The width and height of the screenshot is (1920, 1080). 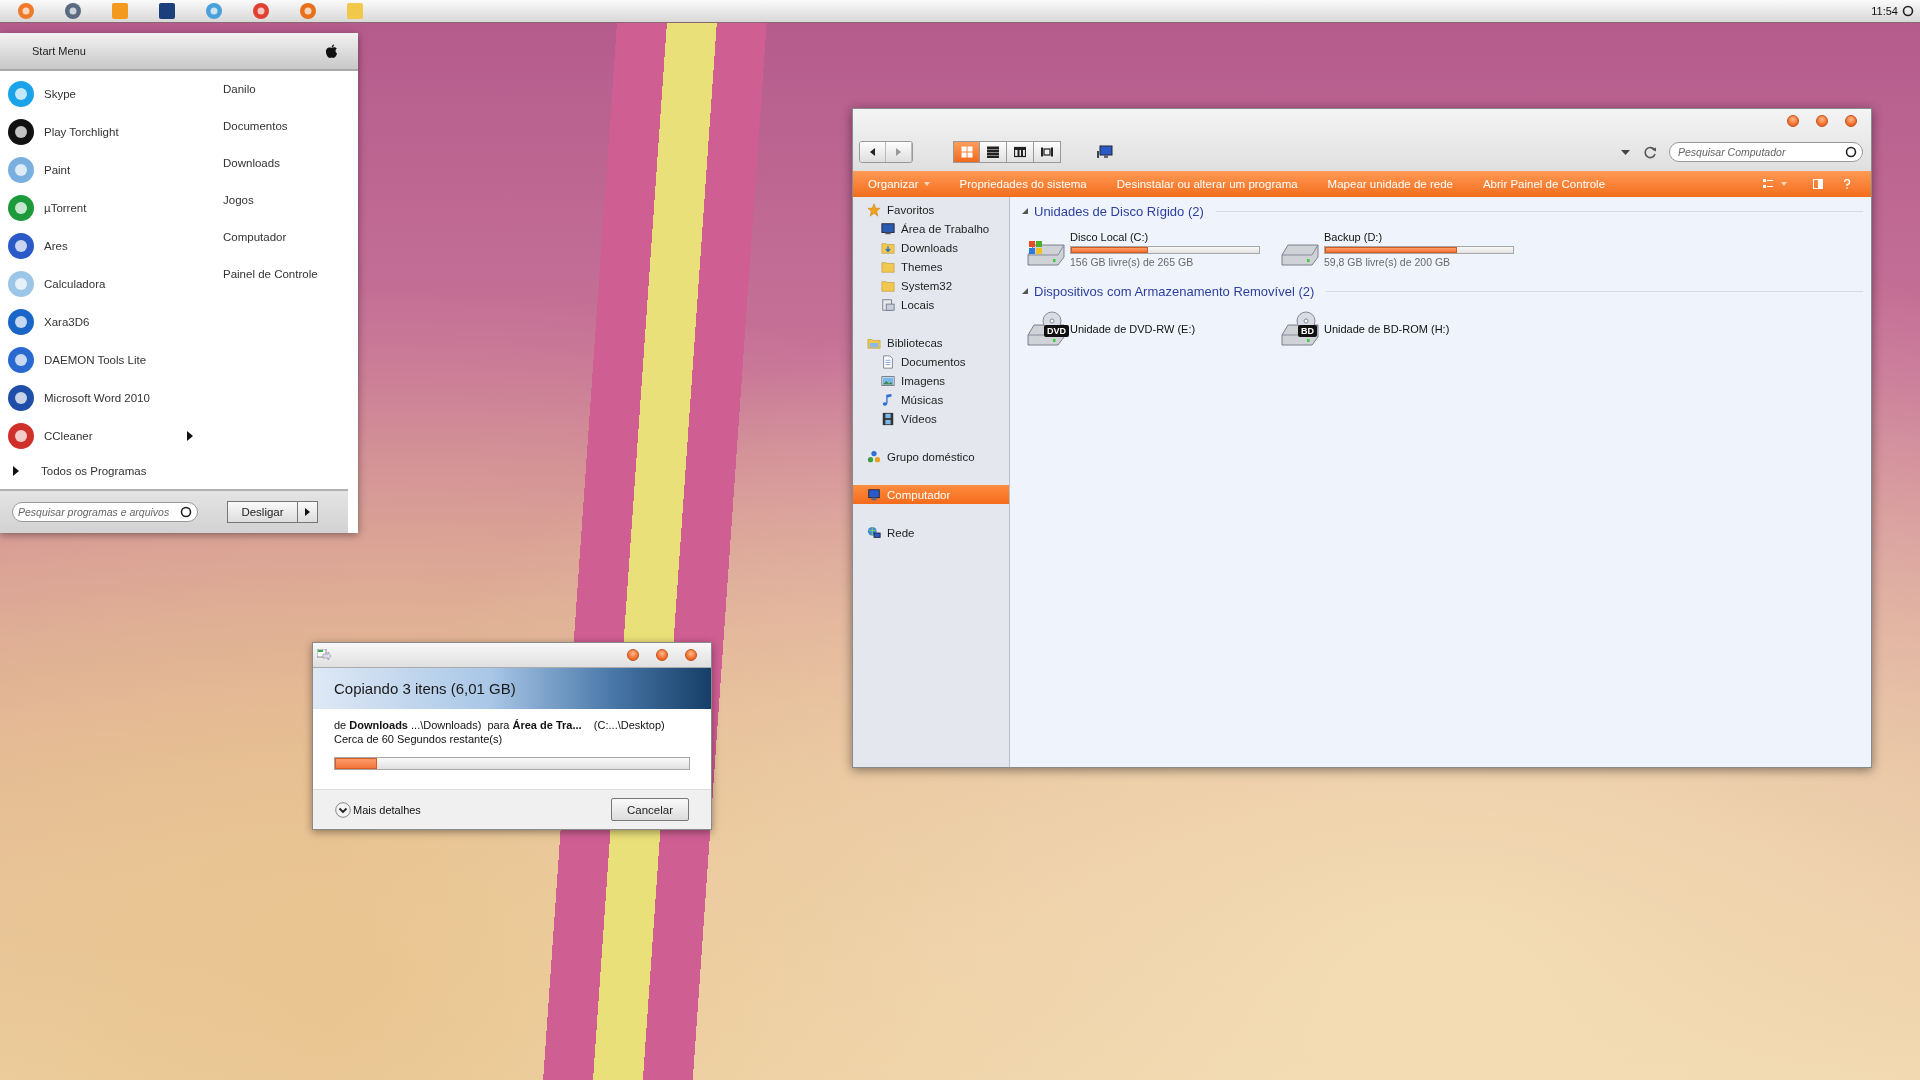 What do you see at coordinates (105, 512) in the screenshot?
I see `search-field: Pesquisar programas e arquivos` at bounding box center [105, 512].